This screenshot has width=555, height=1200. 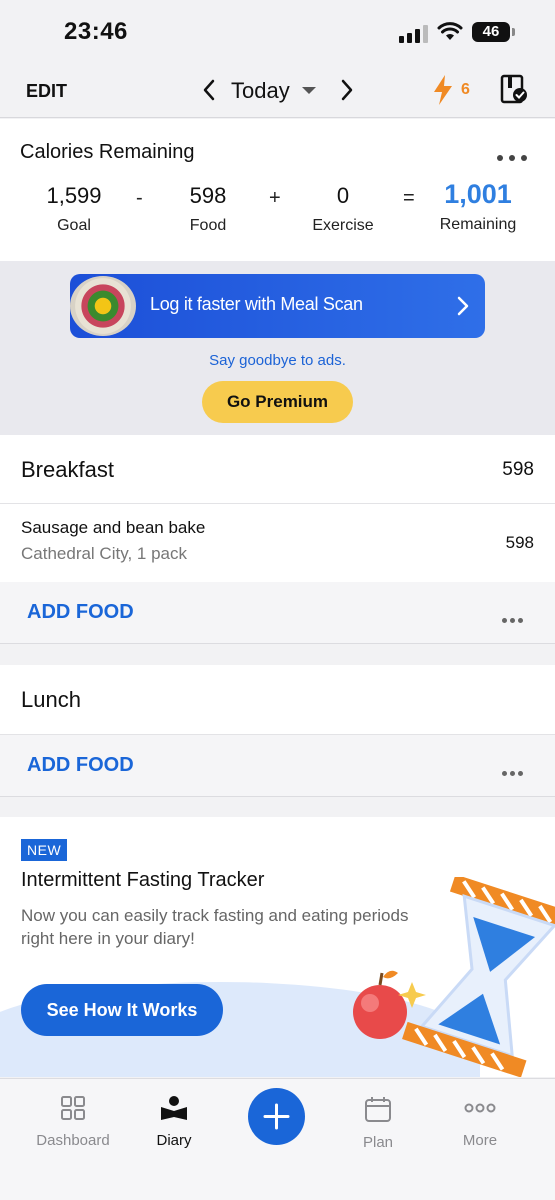 I want to click on breakfast-header: Breakfast 598, so click(x=277, y=469).